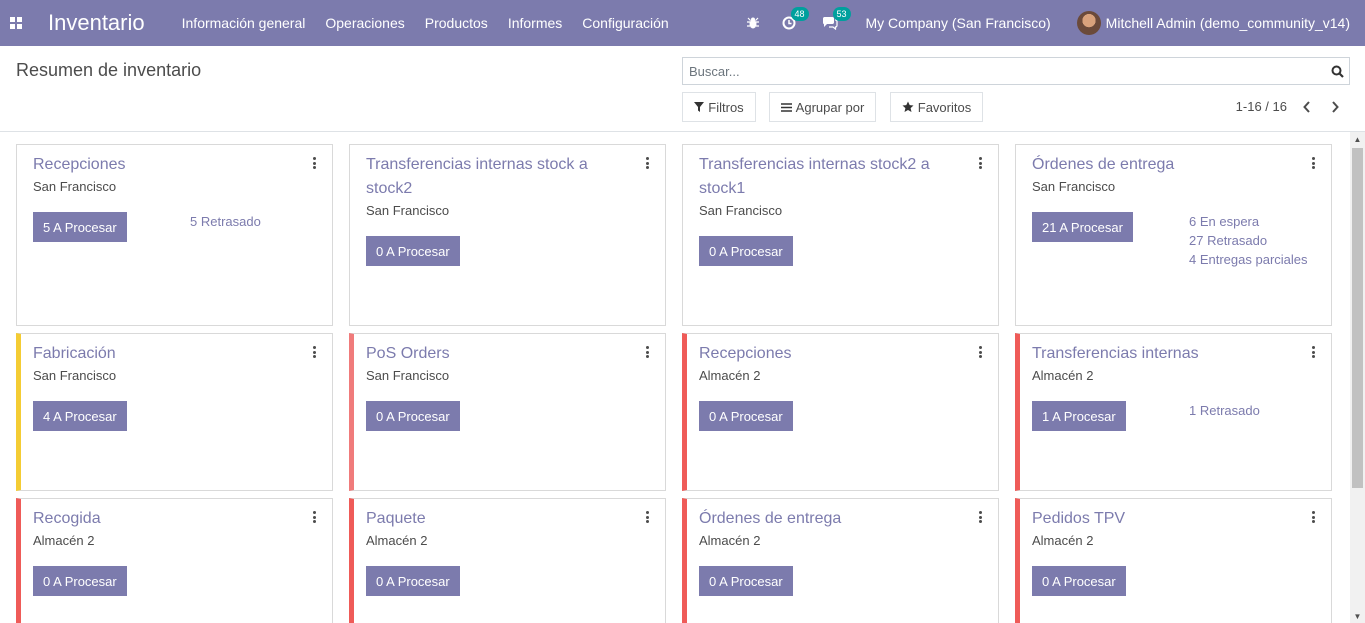 Image resolution: width=1365 pixels, height=623 pixels. What do you see at coordinates (507, 412) in the screenshot?
I see `kanban-card: PoS Orders San Francisco 0 A Procesar` at bounding box center [507, 412].